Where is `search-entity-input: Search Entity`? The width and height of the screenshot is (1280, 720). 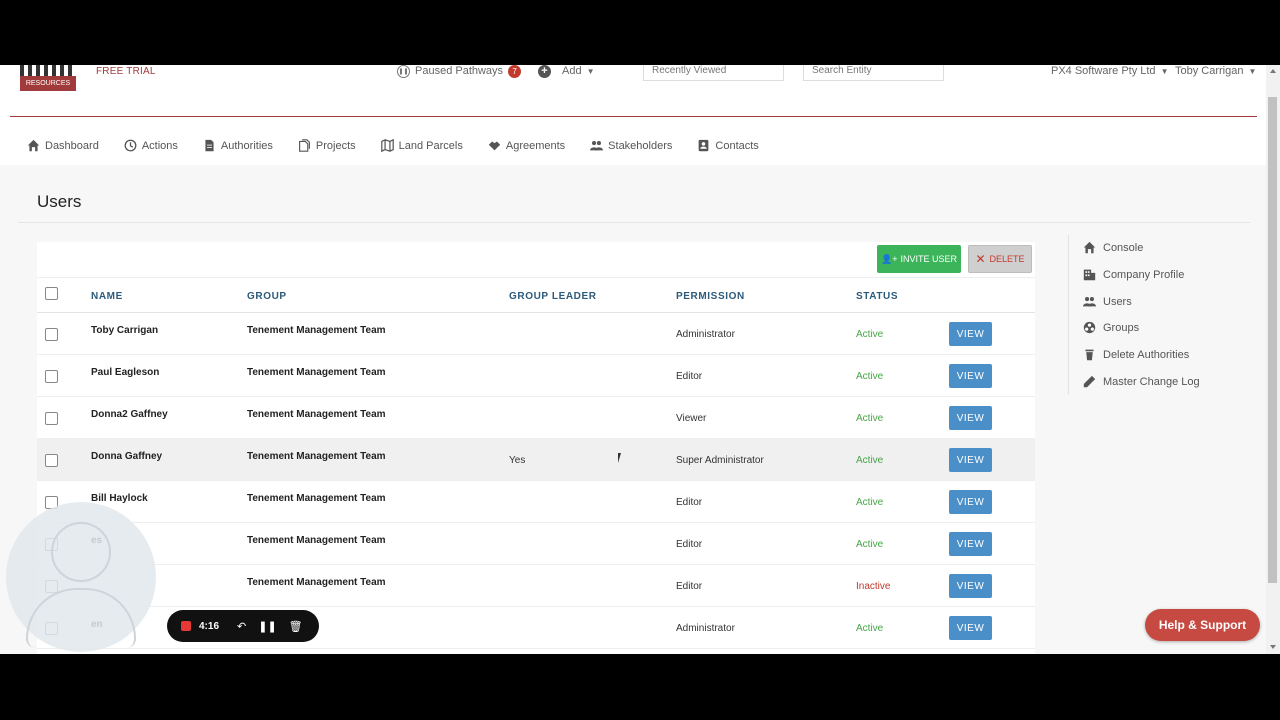 search-entity-input: Search Entity is located at coordinates (873, 73).